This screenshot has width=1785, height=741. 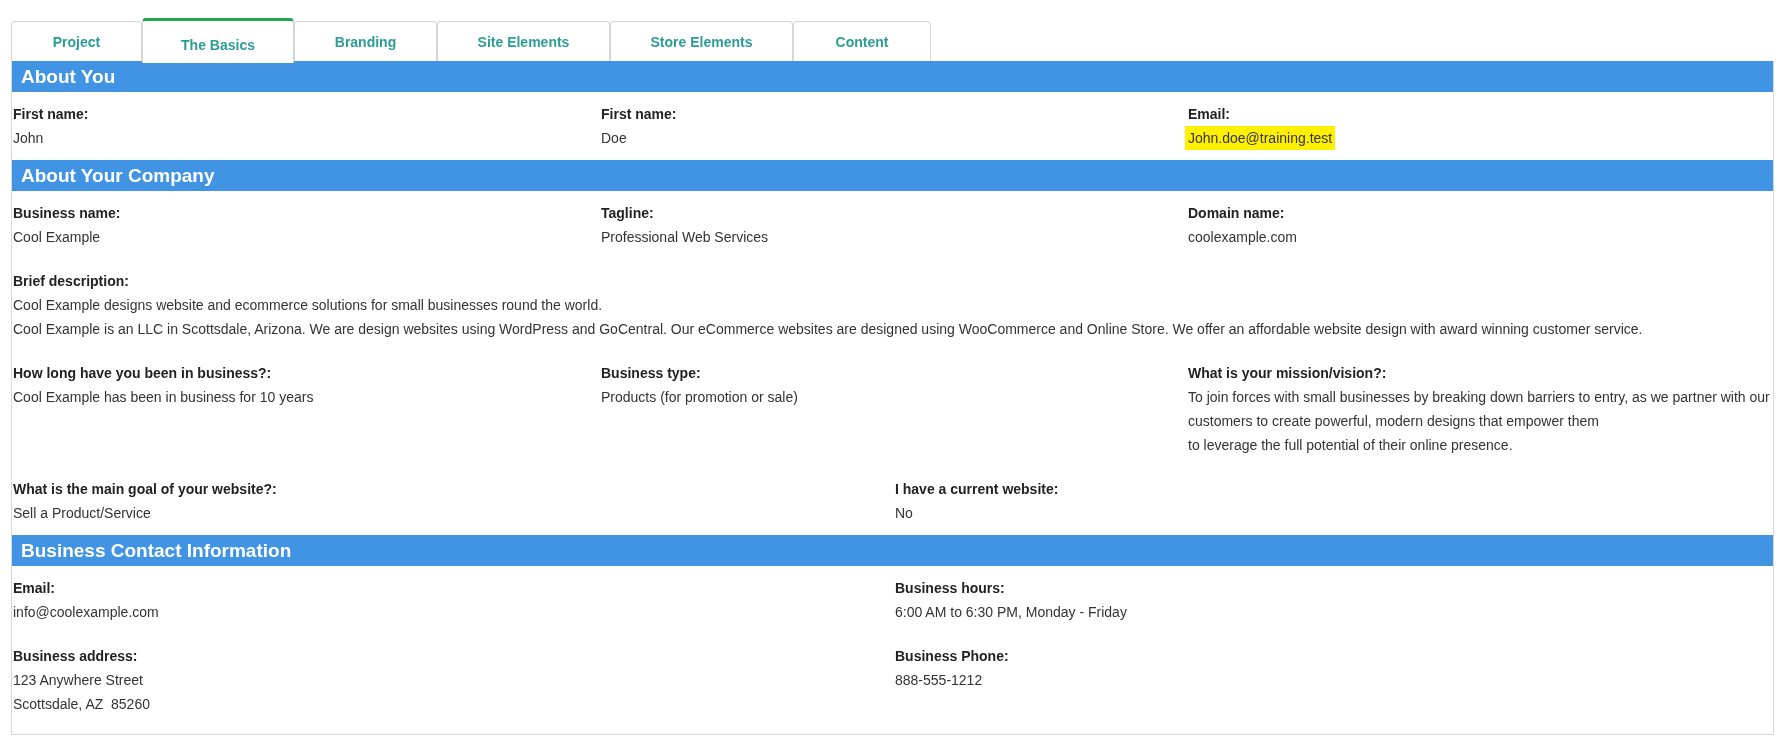 What do you see at coordinates (142, 373) in the screenshot?
I see `field-label: How long have you been in business?:` at bounding box center [142, 373].